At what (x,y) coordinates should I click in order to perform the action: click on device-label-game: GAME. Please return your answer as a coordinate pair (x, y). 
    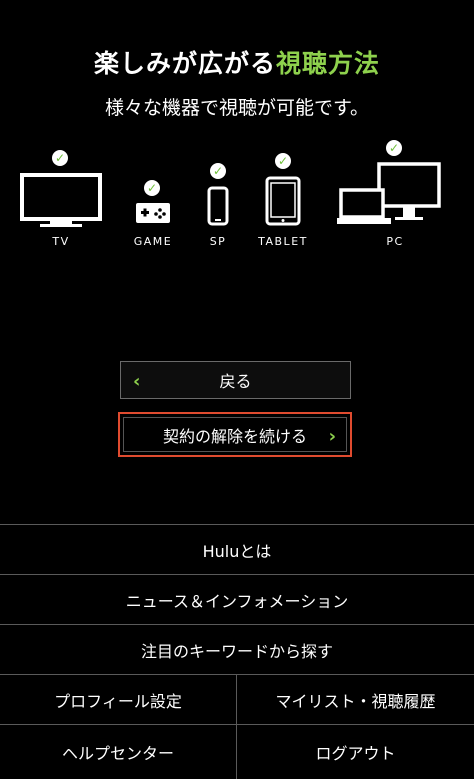
    Looking at the image, I should click on (153, 241).